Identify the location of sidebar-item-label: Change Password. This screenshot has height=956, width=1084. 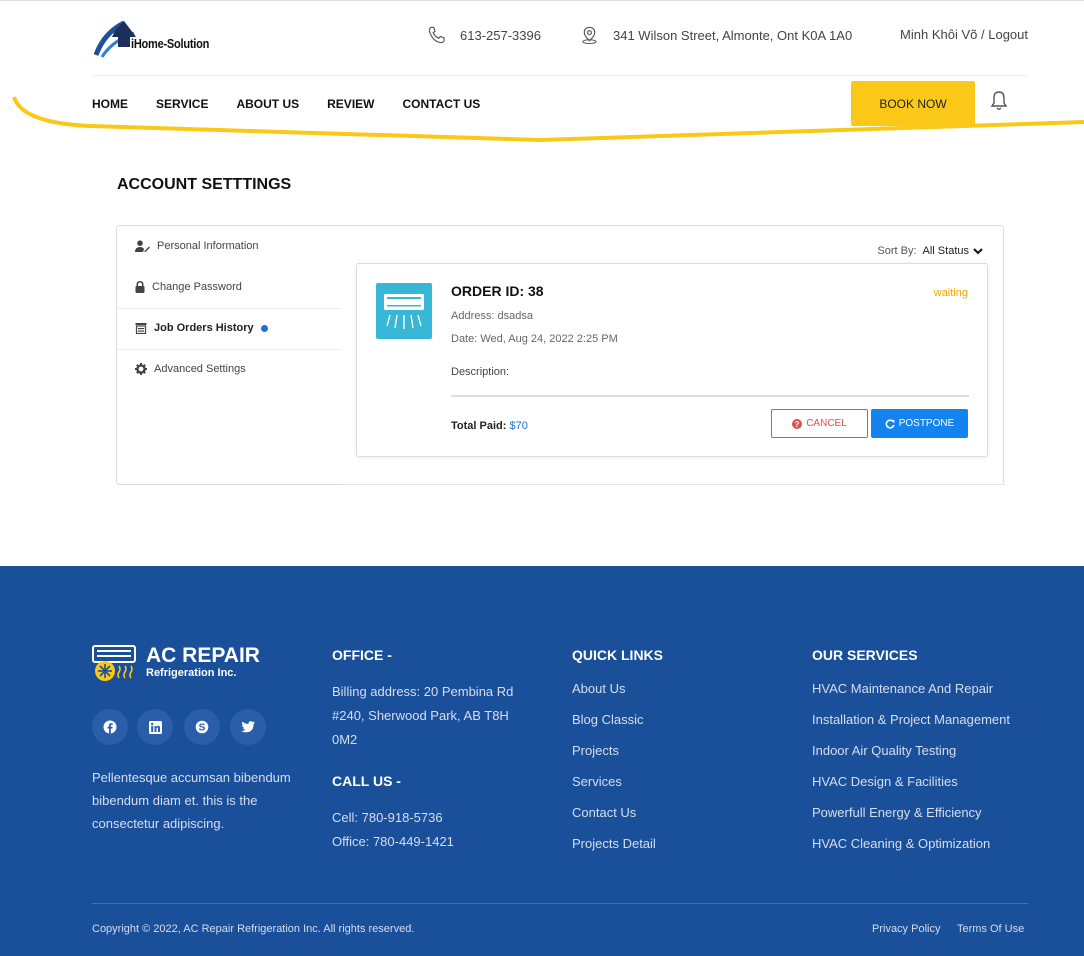
(197, 287).